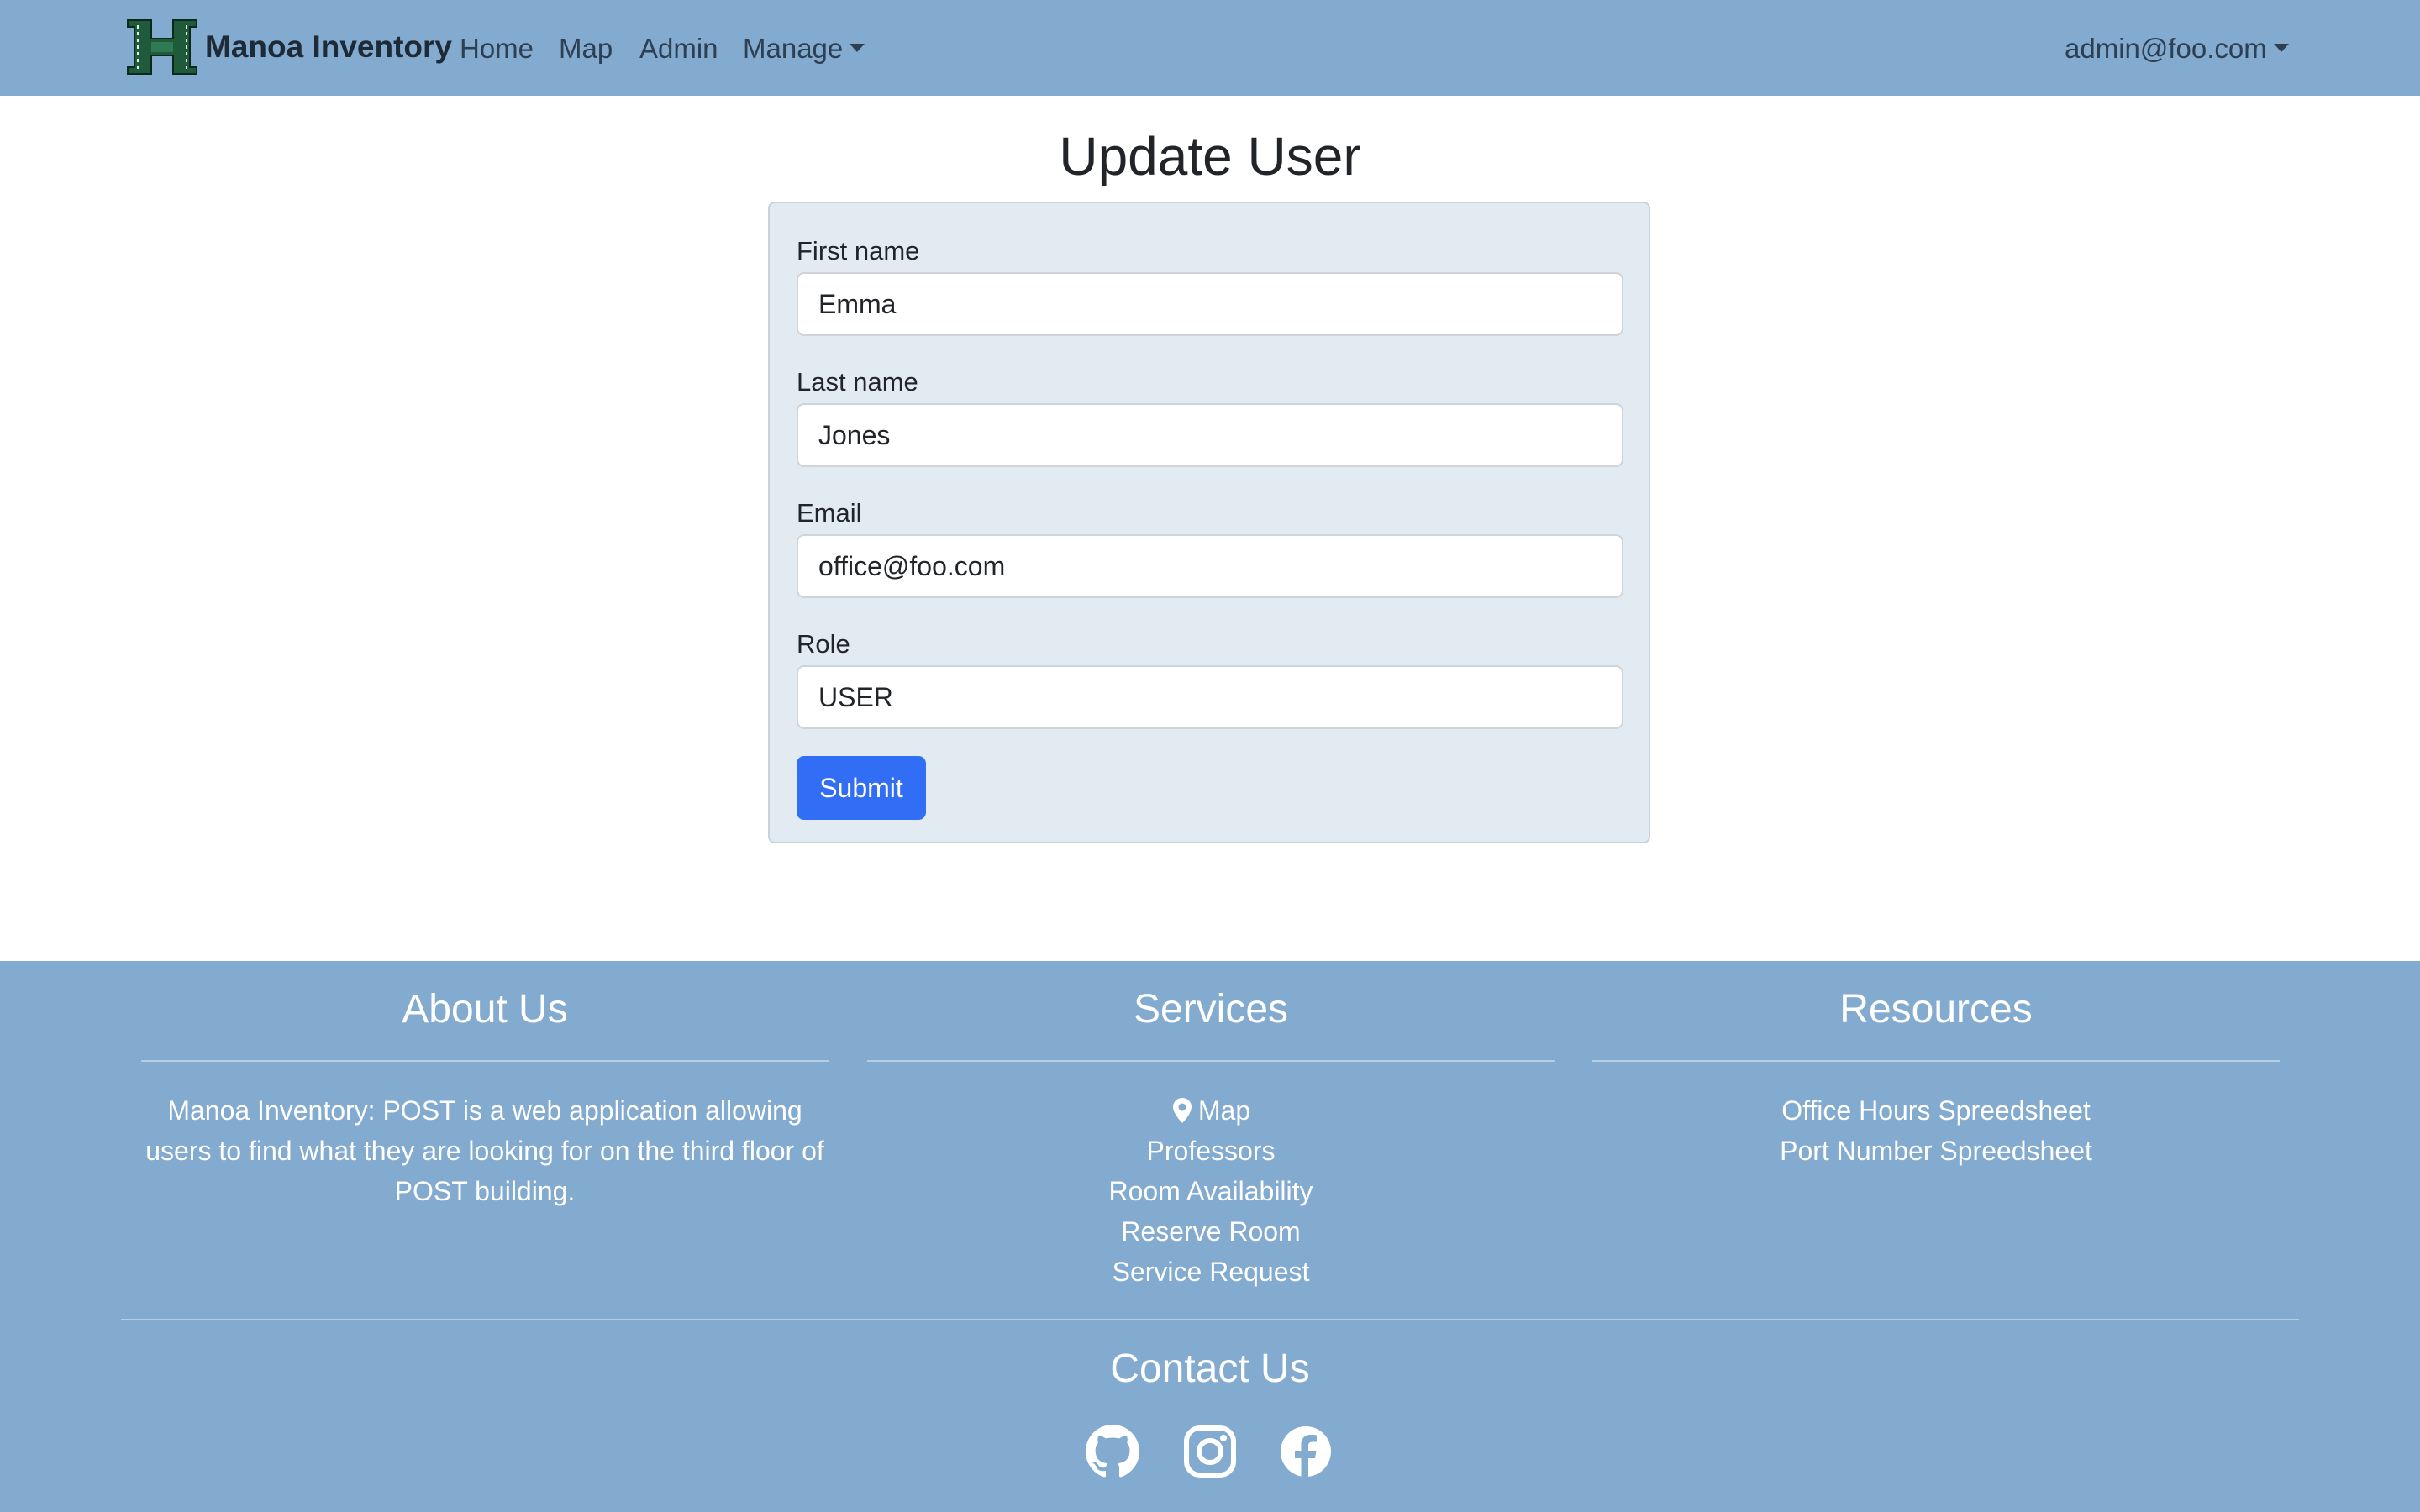 Image resolution: width=2420 pixels, height=1512 pixels. What do you see at coordinates (1112, 1451) in the screenshot?
I see `github-icon` at bounding box center [1112, 1451].